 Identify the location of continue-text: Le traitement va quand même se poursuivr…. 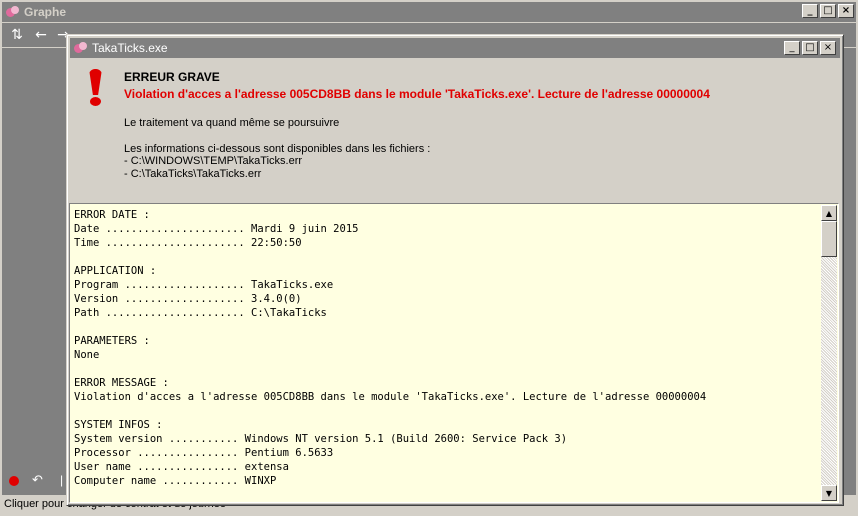
(232, 123).